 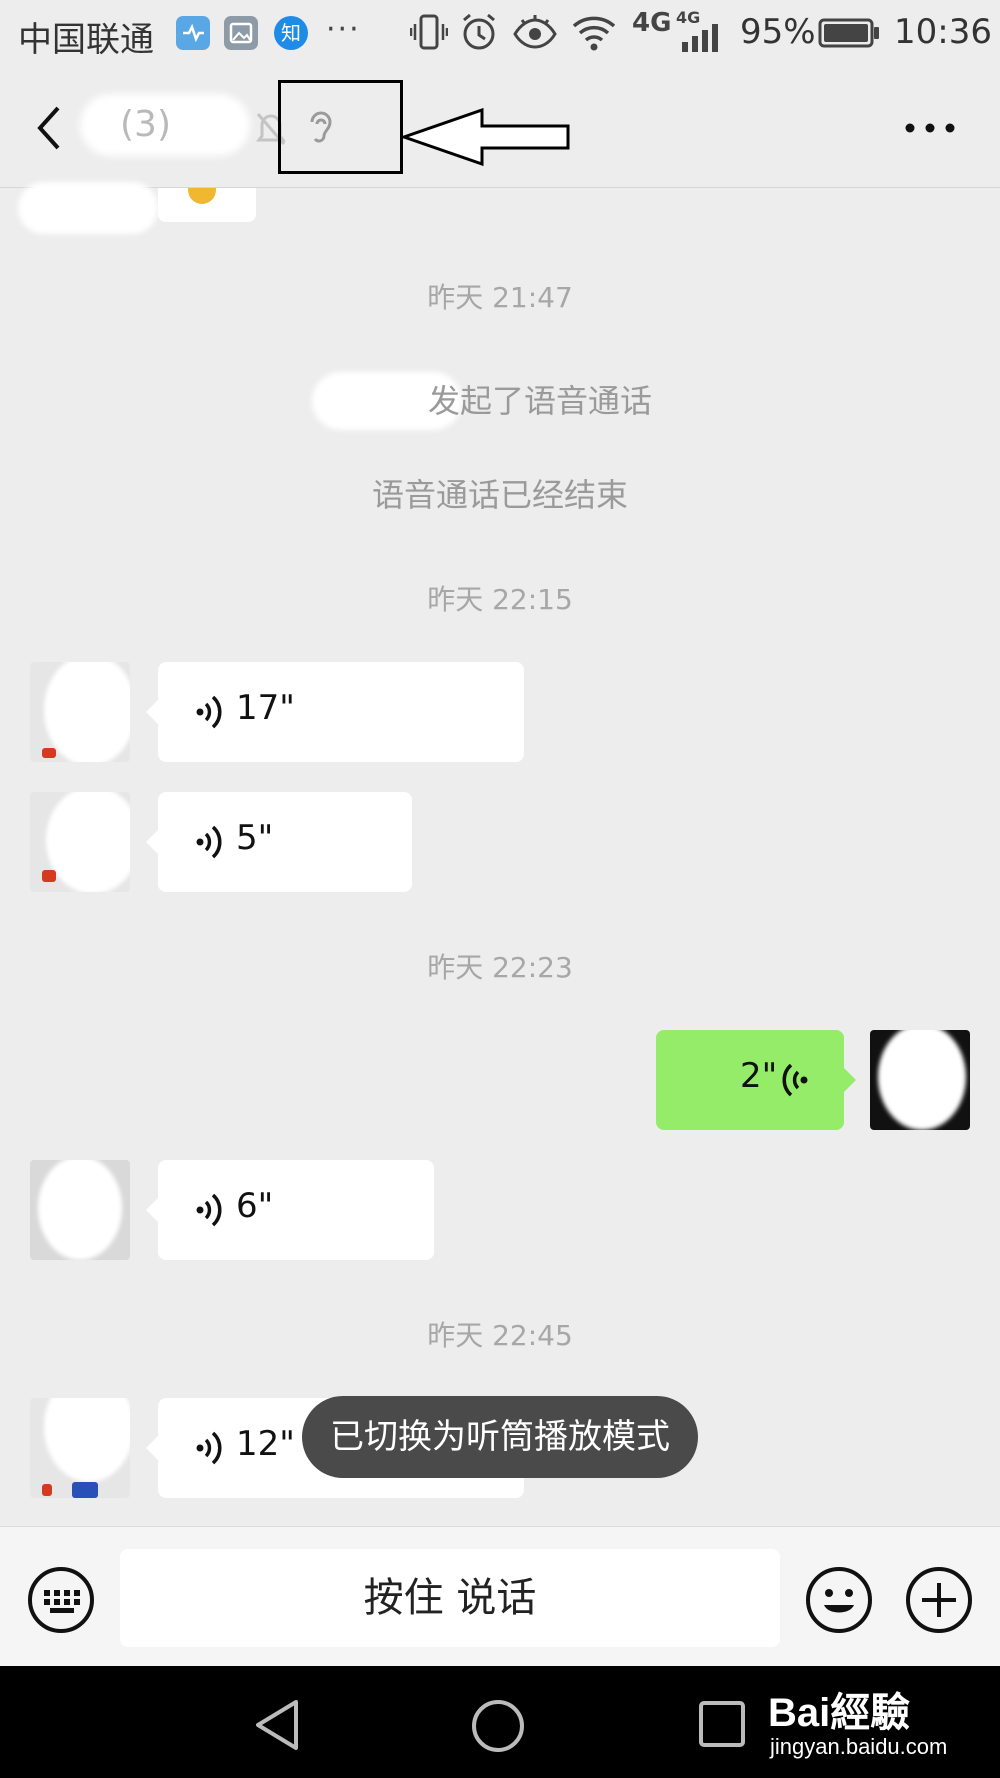 What do you see at coordinates (939, 1600) in the screenshot?
I see `plus-icon` at bounding box center [939, 1600].